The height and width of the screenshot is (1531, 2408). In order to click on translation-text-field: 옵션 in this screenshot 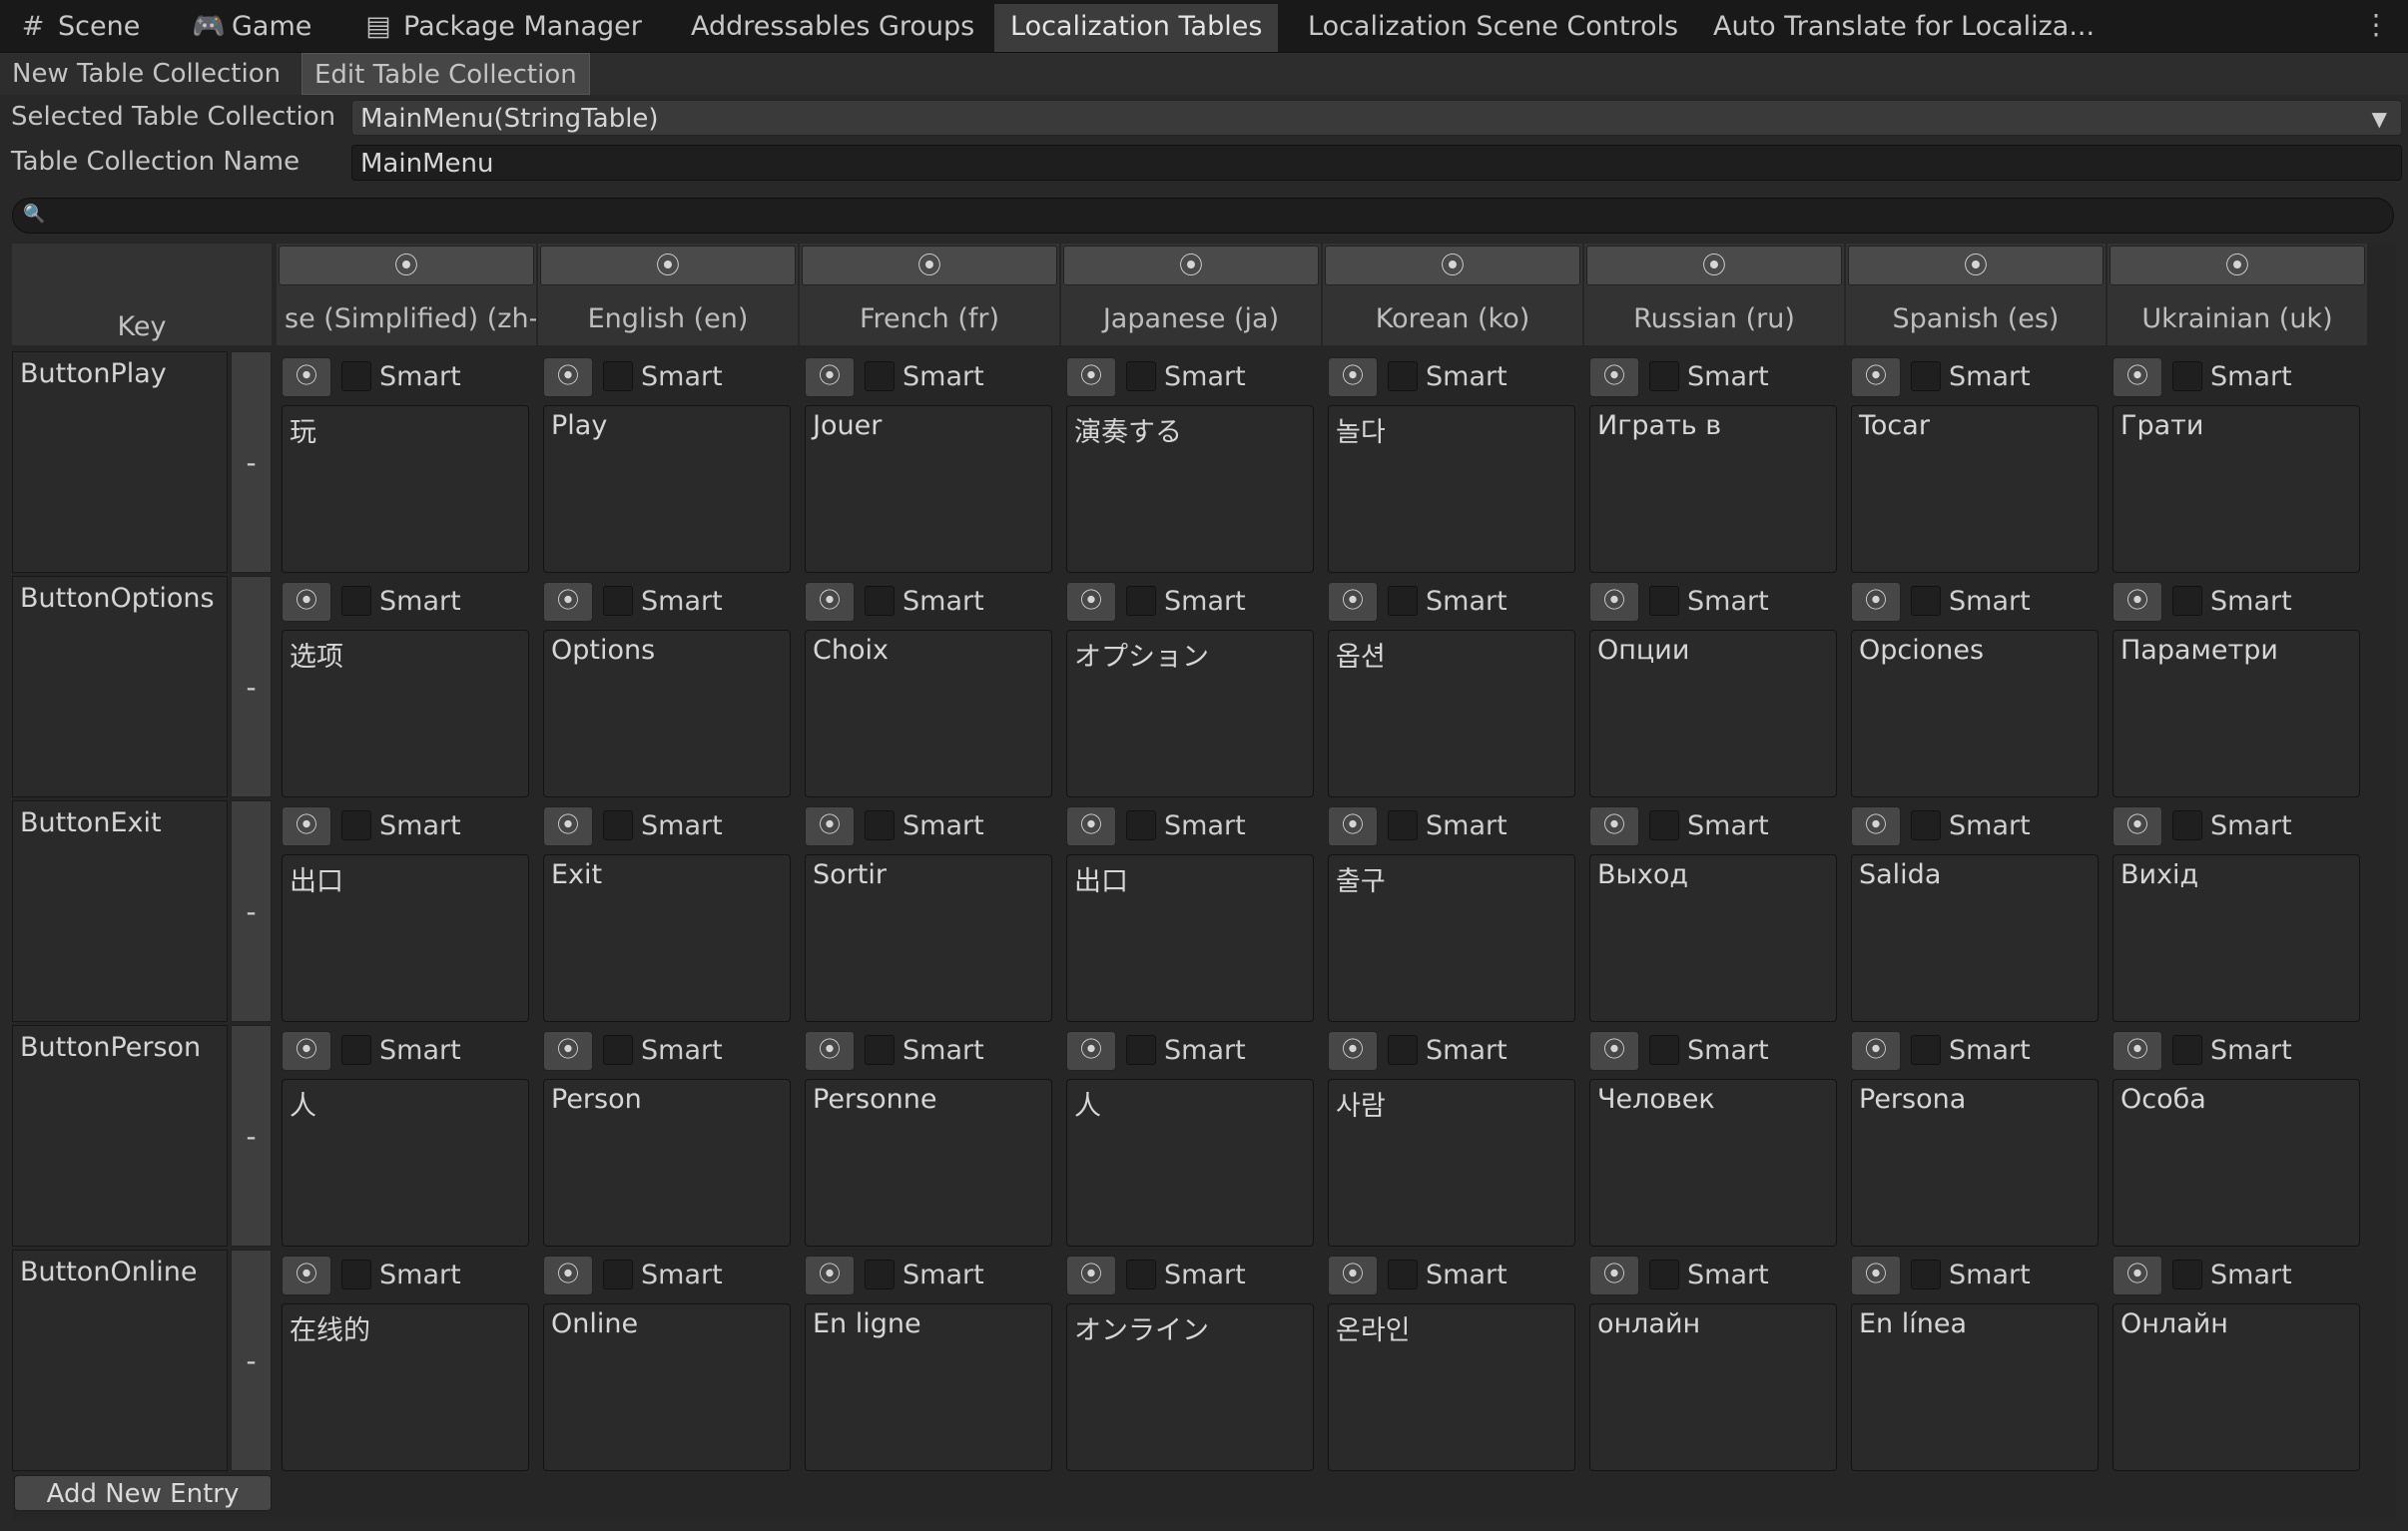, I will do `click(1451, 714)`.